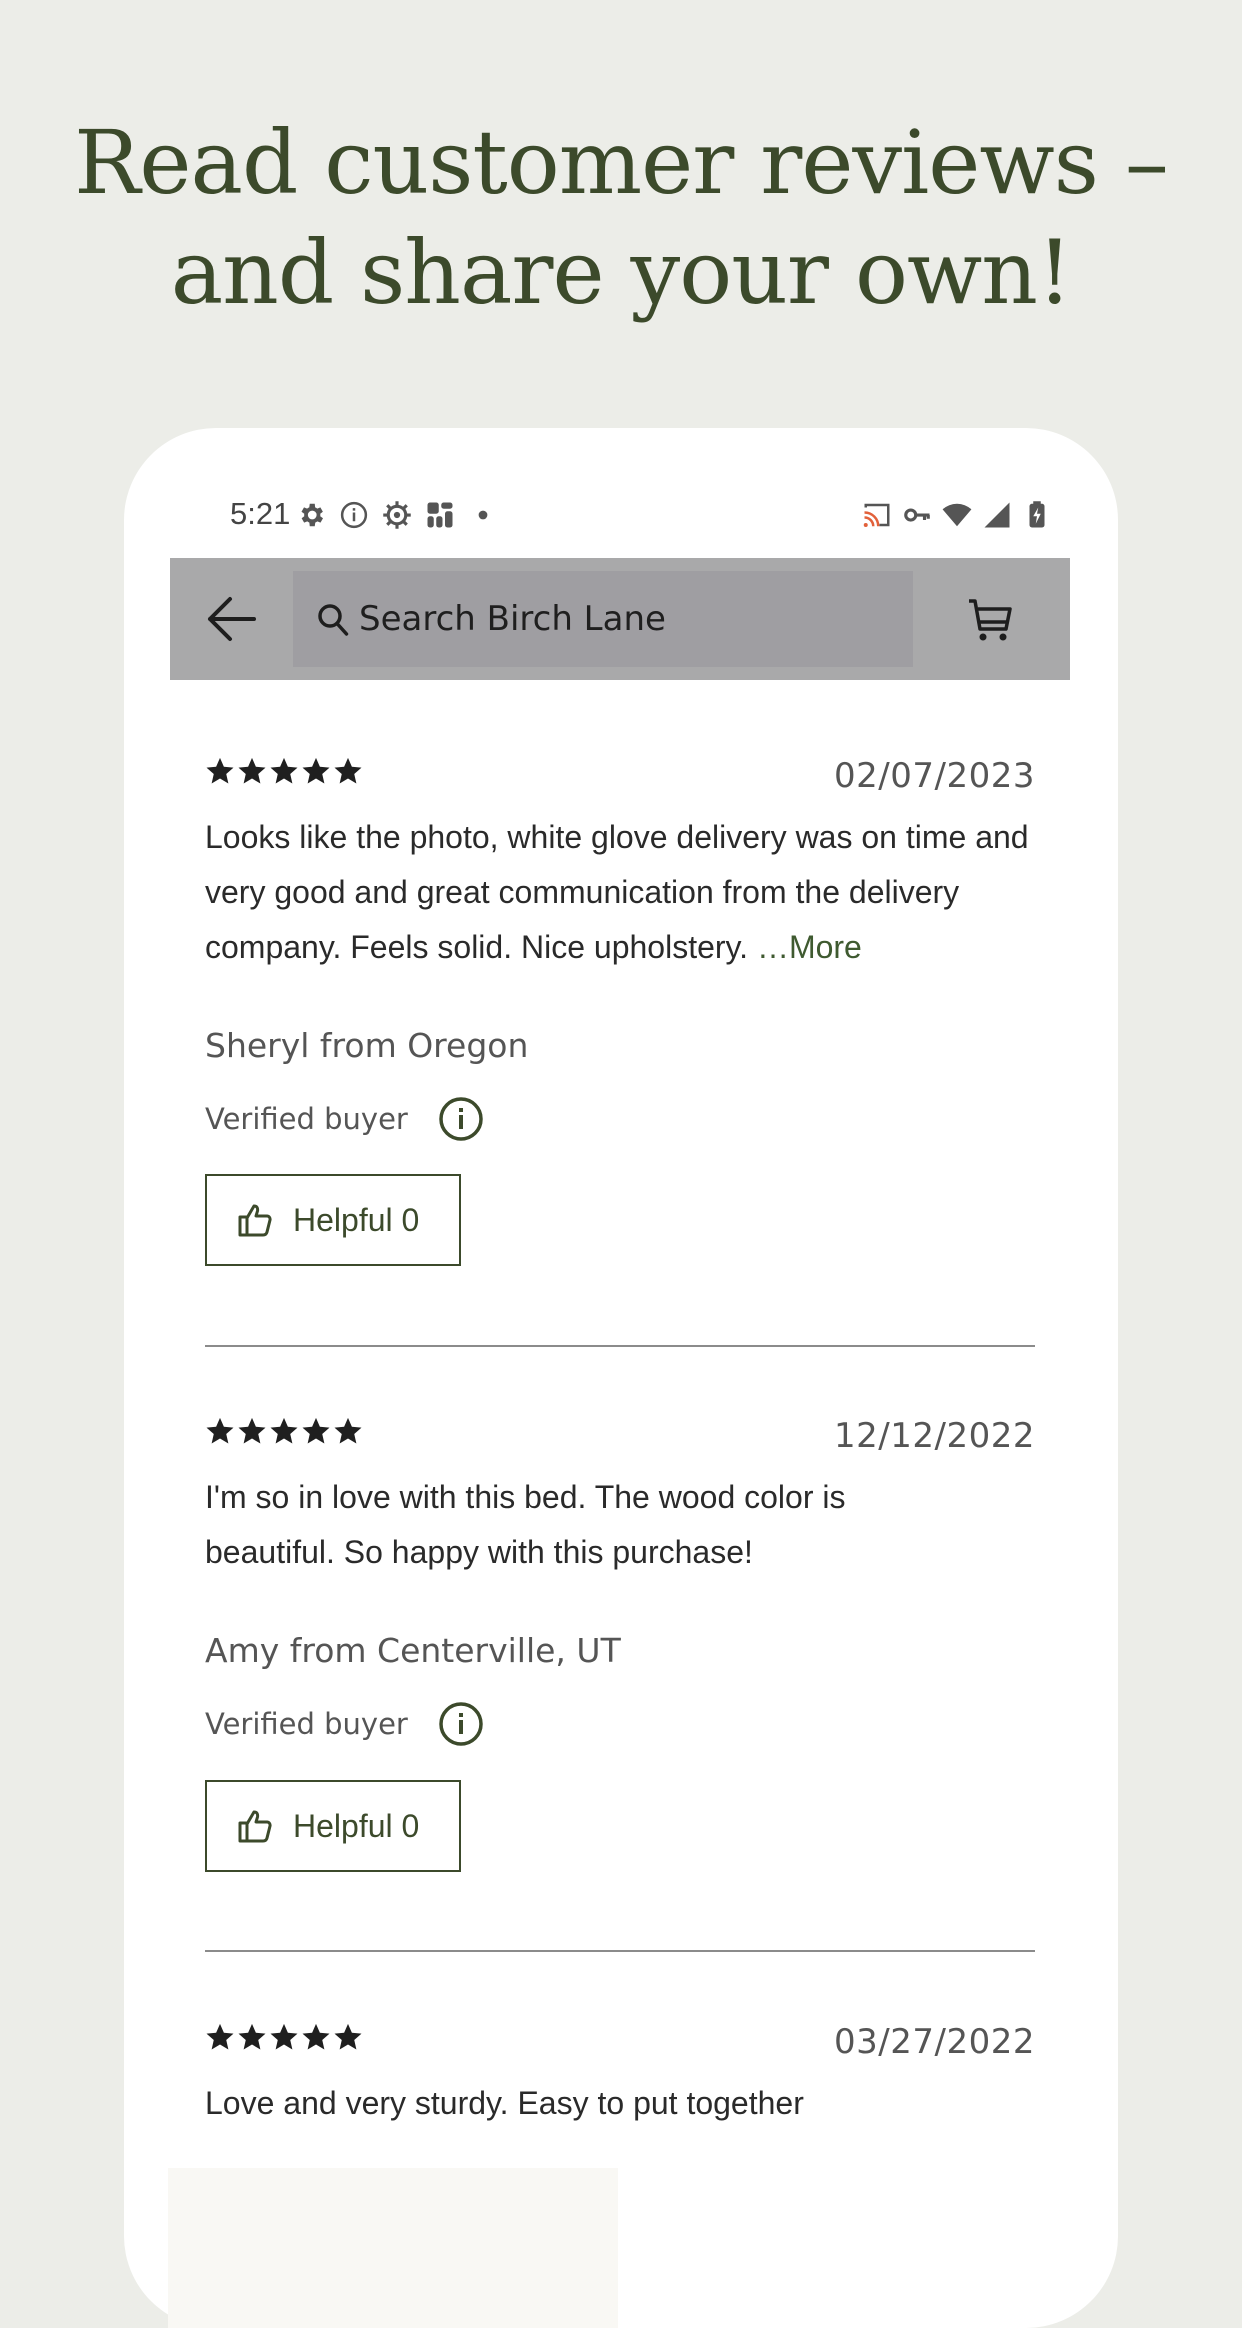 The width and height of the screenshot is (1242, 2328). I want to click on wayfair-app-icon, so click(440, 515).